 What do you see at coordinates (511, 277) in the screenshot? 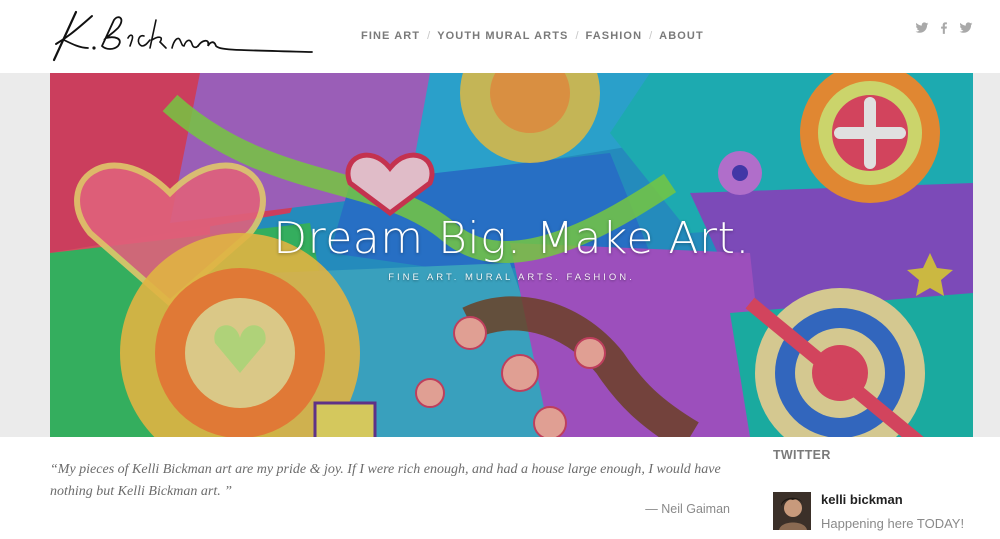
I see `hero-subtitle: FINE ART. MURAL ARTS. FASHION.` at bounding box center [511, 277].